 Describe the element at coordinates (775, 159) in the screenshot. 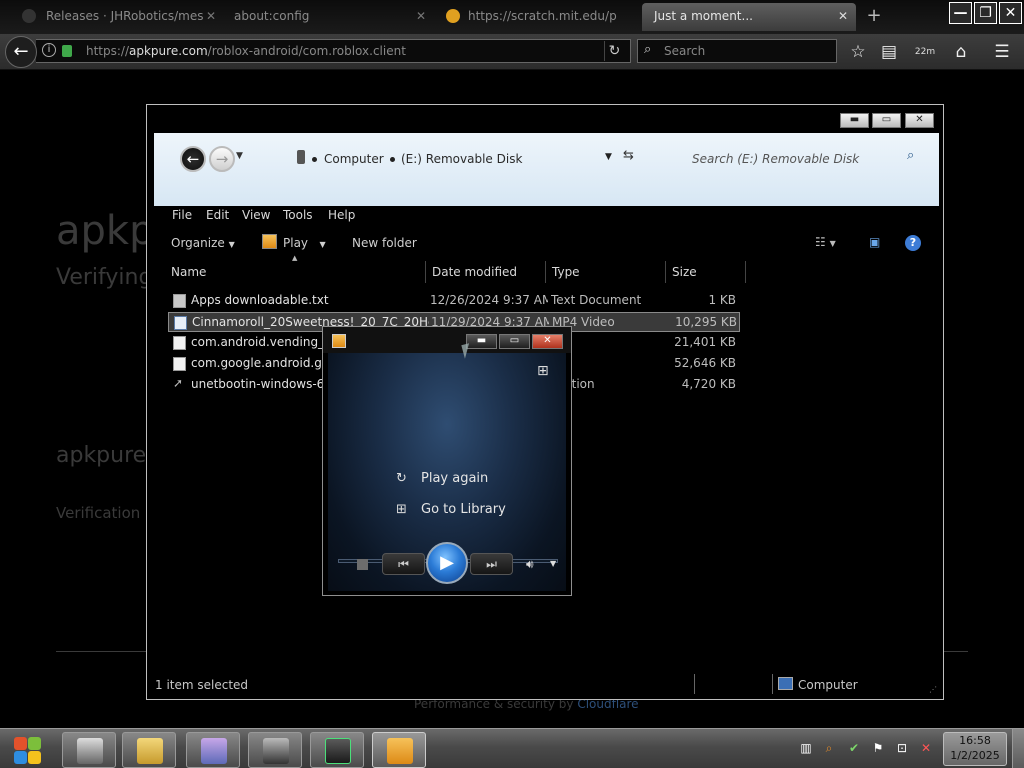

I see `explorer-search-input: Search (E:) Removable Disk` at that location.